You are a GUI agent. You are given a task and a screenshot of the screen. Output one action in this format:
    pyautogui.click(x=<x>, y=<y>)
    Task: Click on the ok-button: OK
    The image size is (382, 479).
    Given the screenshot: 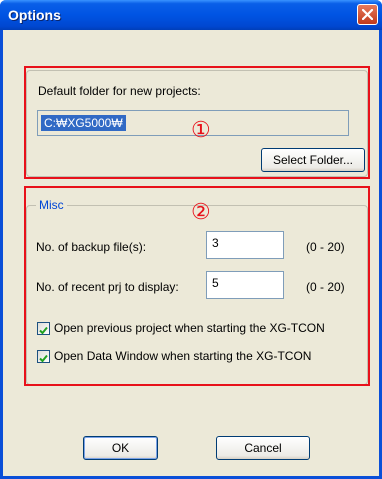 What is the action you would take?
    pyautogui.click(x=120, y=448)
    